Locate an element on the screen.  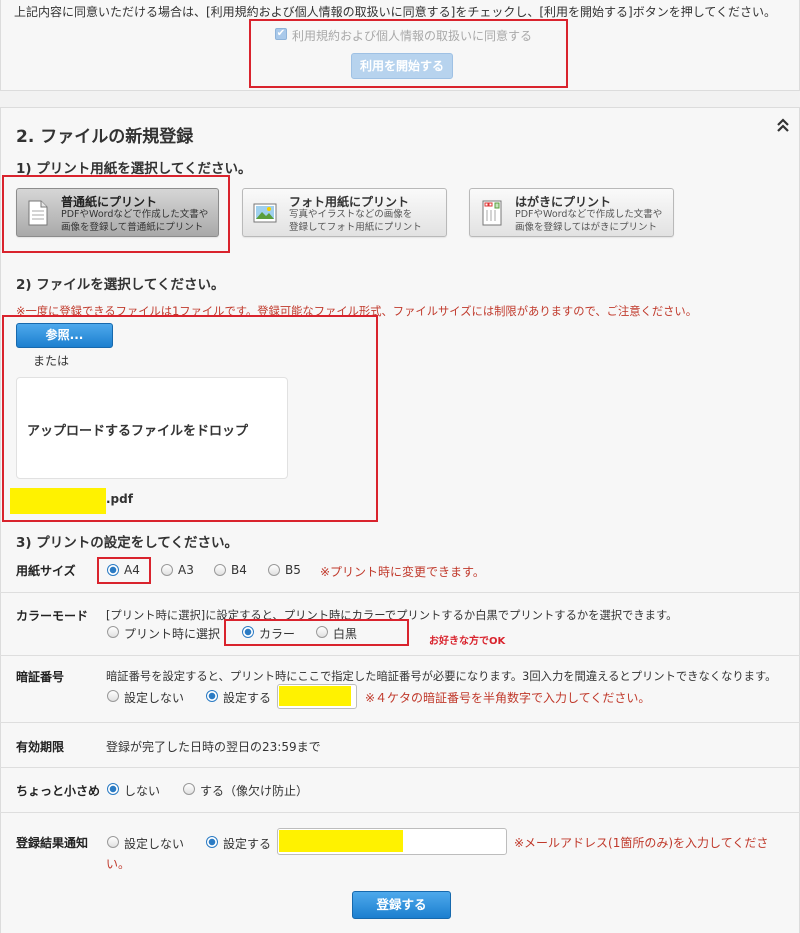
redacted-filename is located at coordinates (58, 501).